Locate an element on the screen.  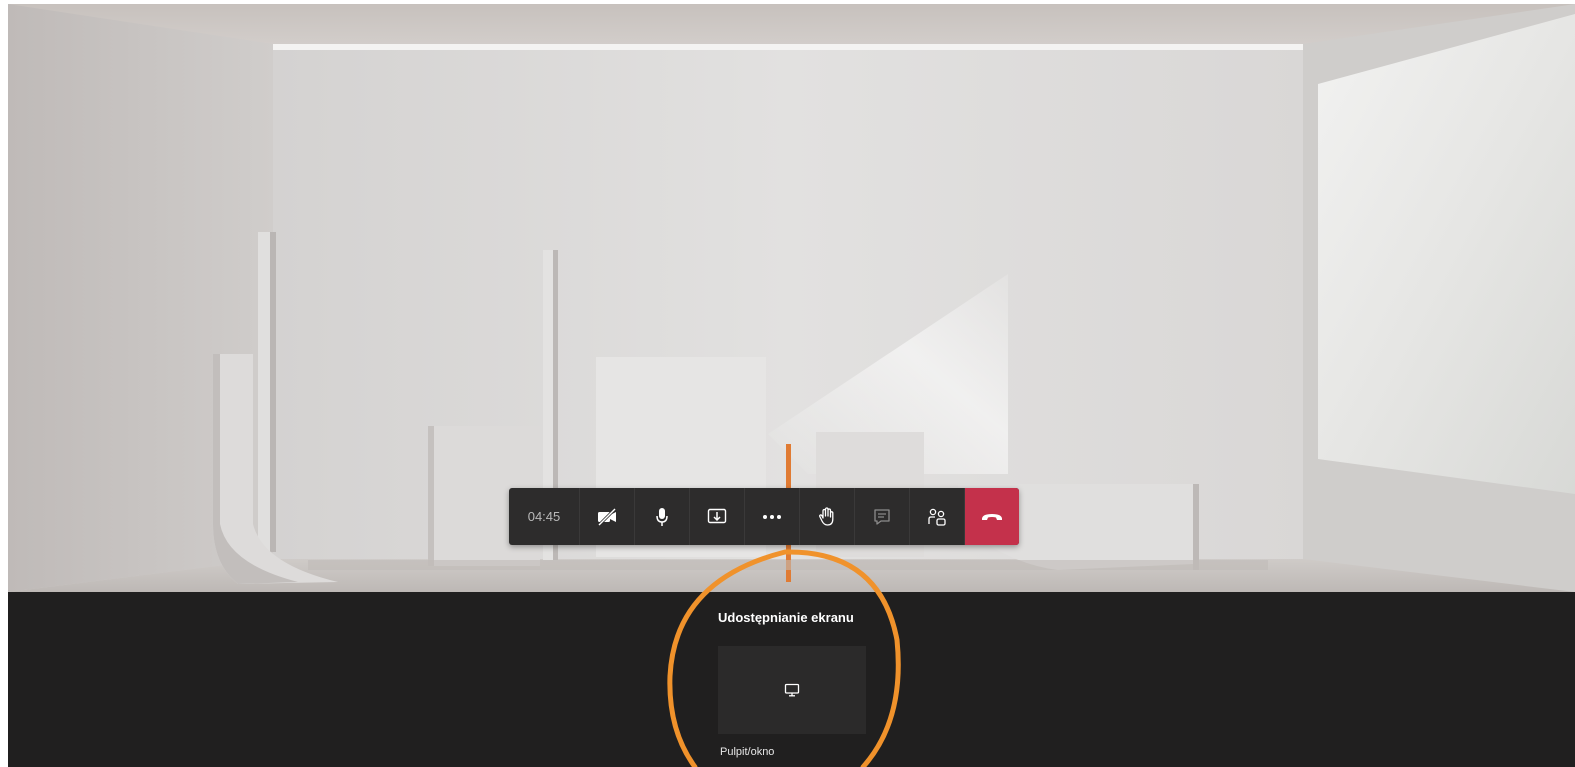
camera-toggle-button is located at coordinates (607, 516).